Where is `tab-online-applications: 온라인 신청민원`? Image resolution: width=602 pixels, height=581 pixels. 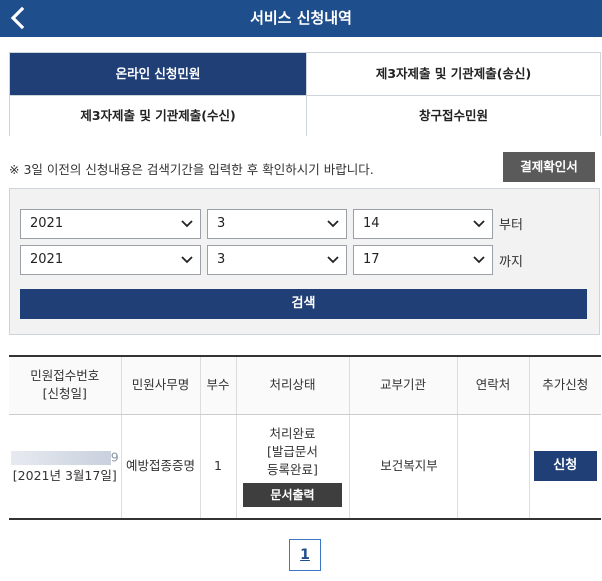
tab-online-applications: 온라인 신청민원 is located at coordinates (158, 74).